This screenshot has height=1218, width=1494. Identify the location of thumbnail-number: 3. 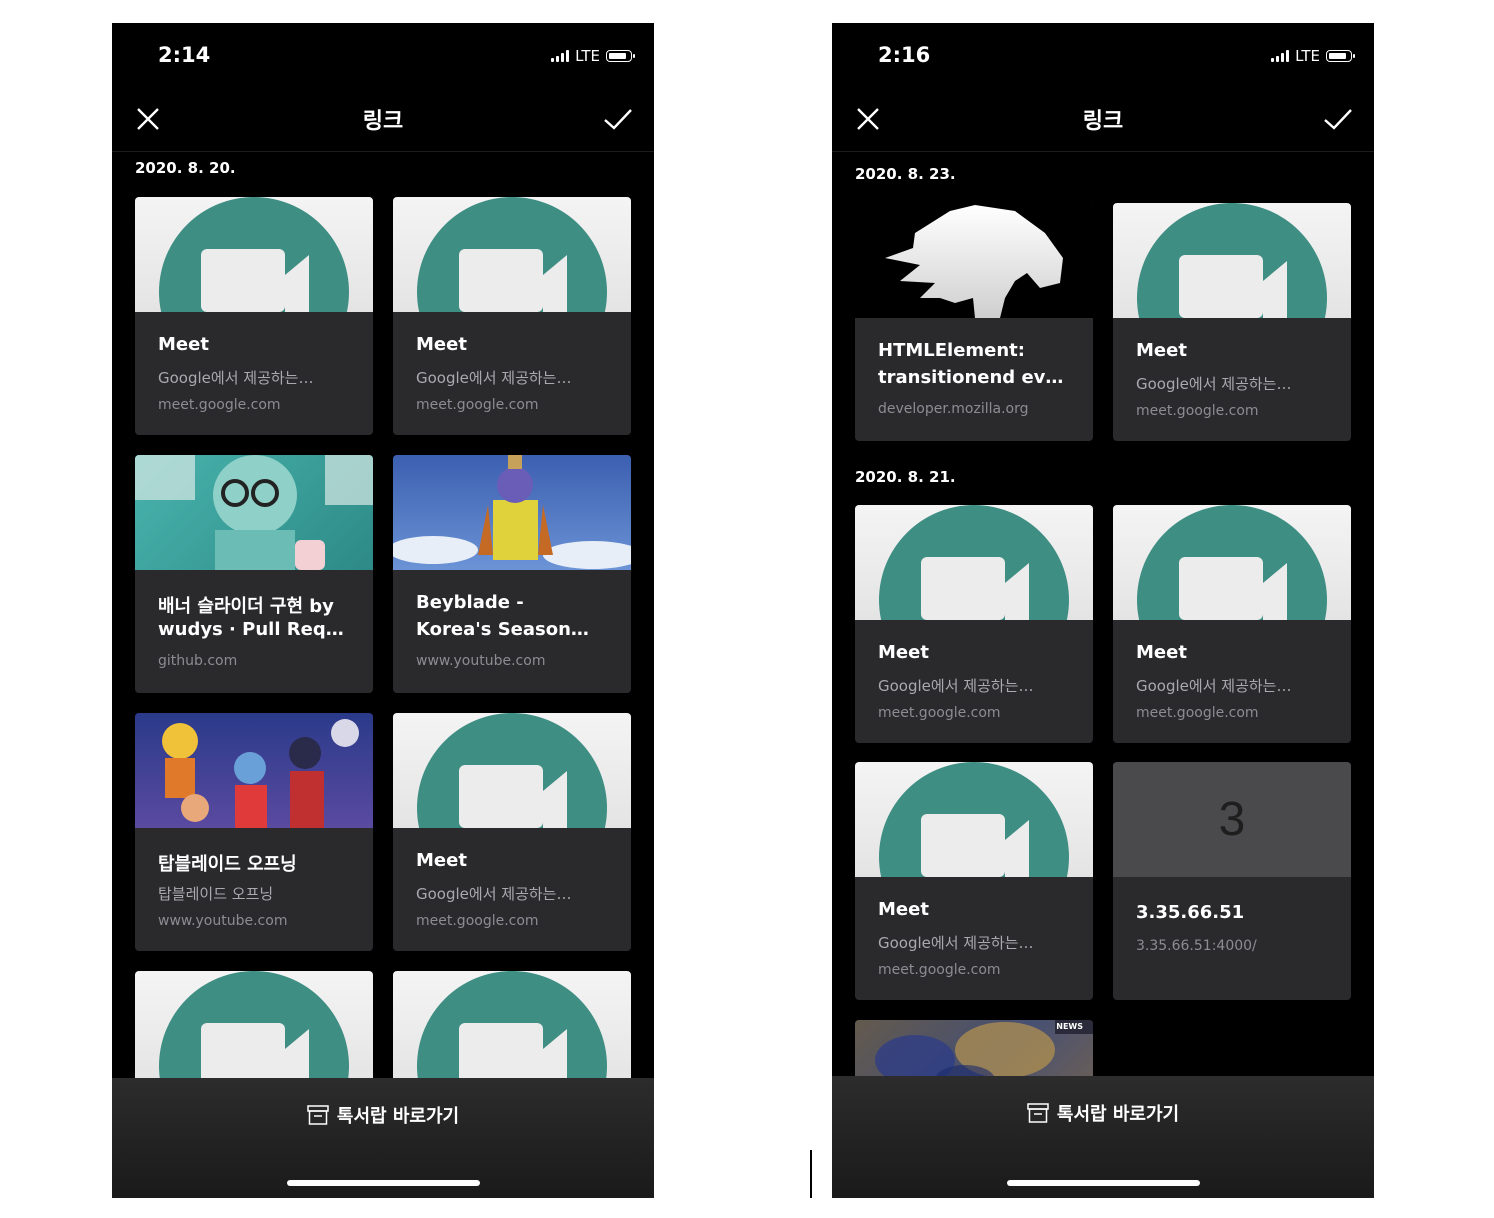
(1232, 819).